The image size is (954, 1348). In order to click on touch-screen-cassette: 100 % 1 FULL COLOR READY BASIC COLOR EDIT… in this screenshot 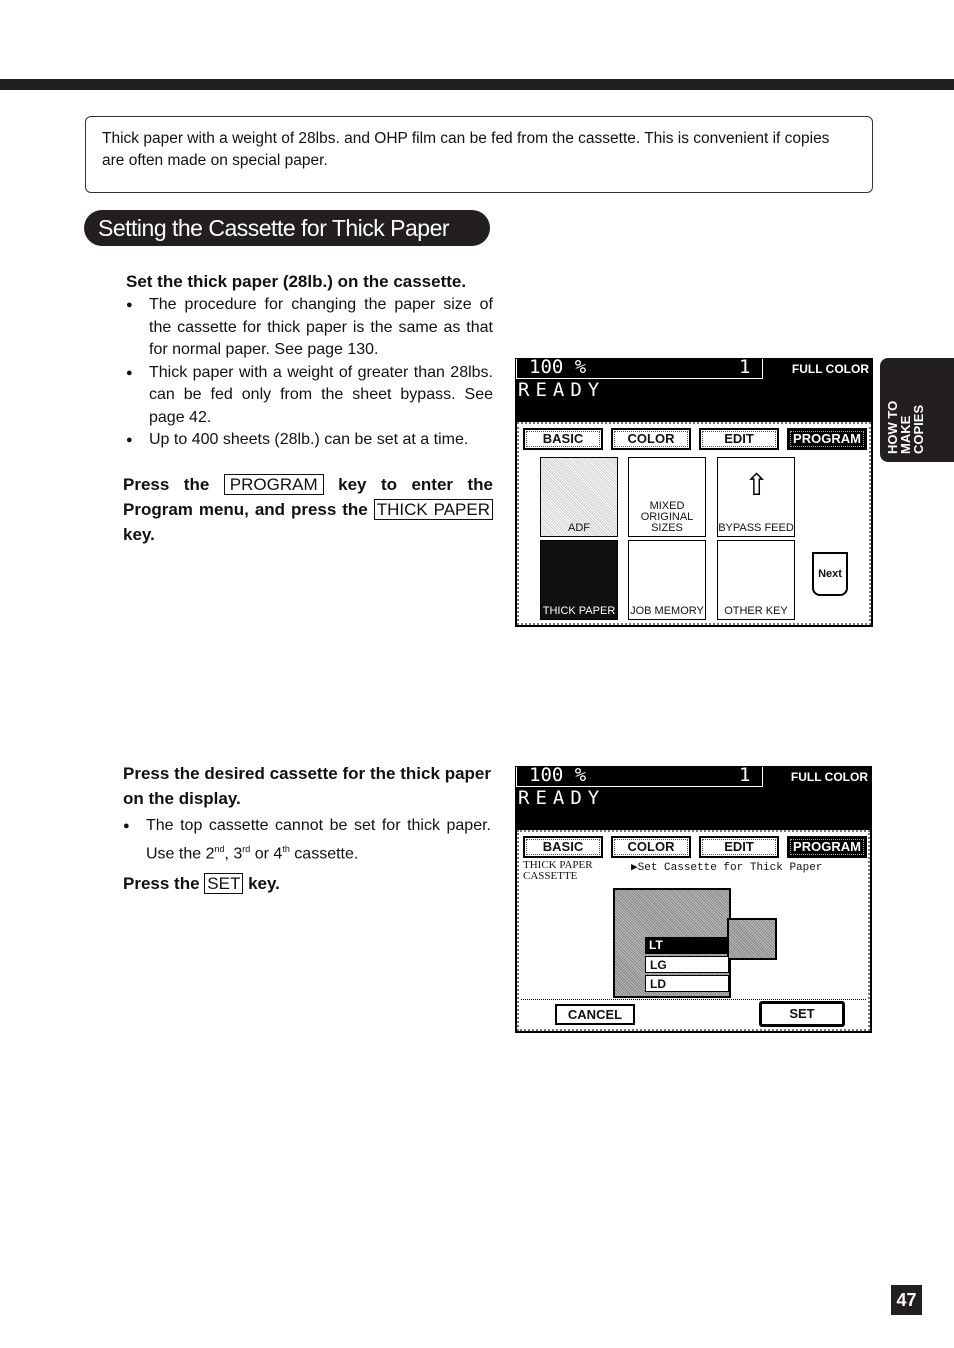, I will do `click(693, 898)`.